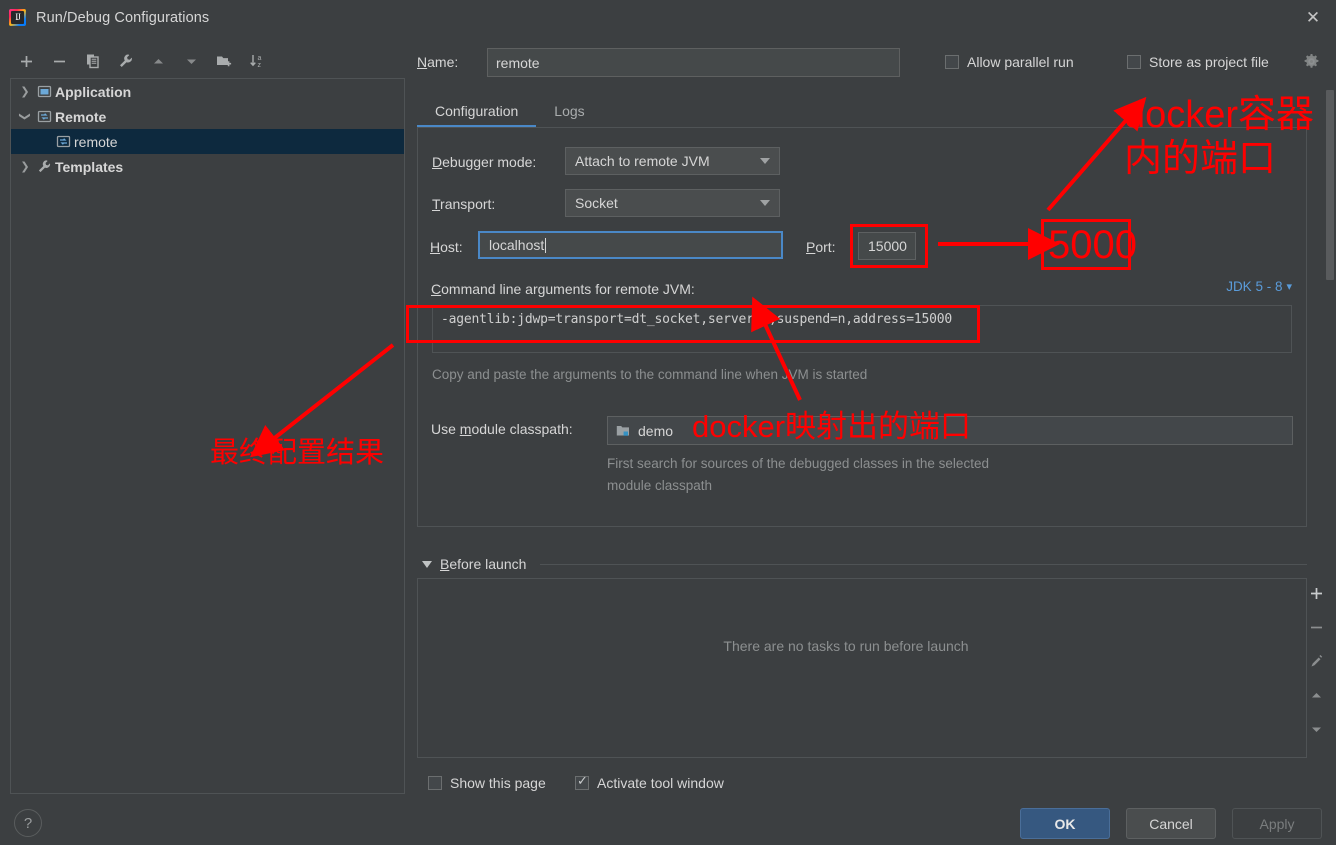 The image size is (1336, 845). I want to click on transport-label: Transport:, so click(464, 204).